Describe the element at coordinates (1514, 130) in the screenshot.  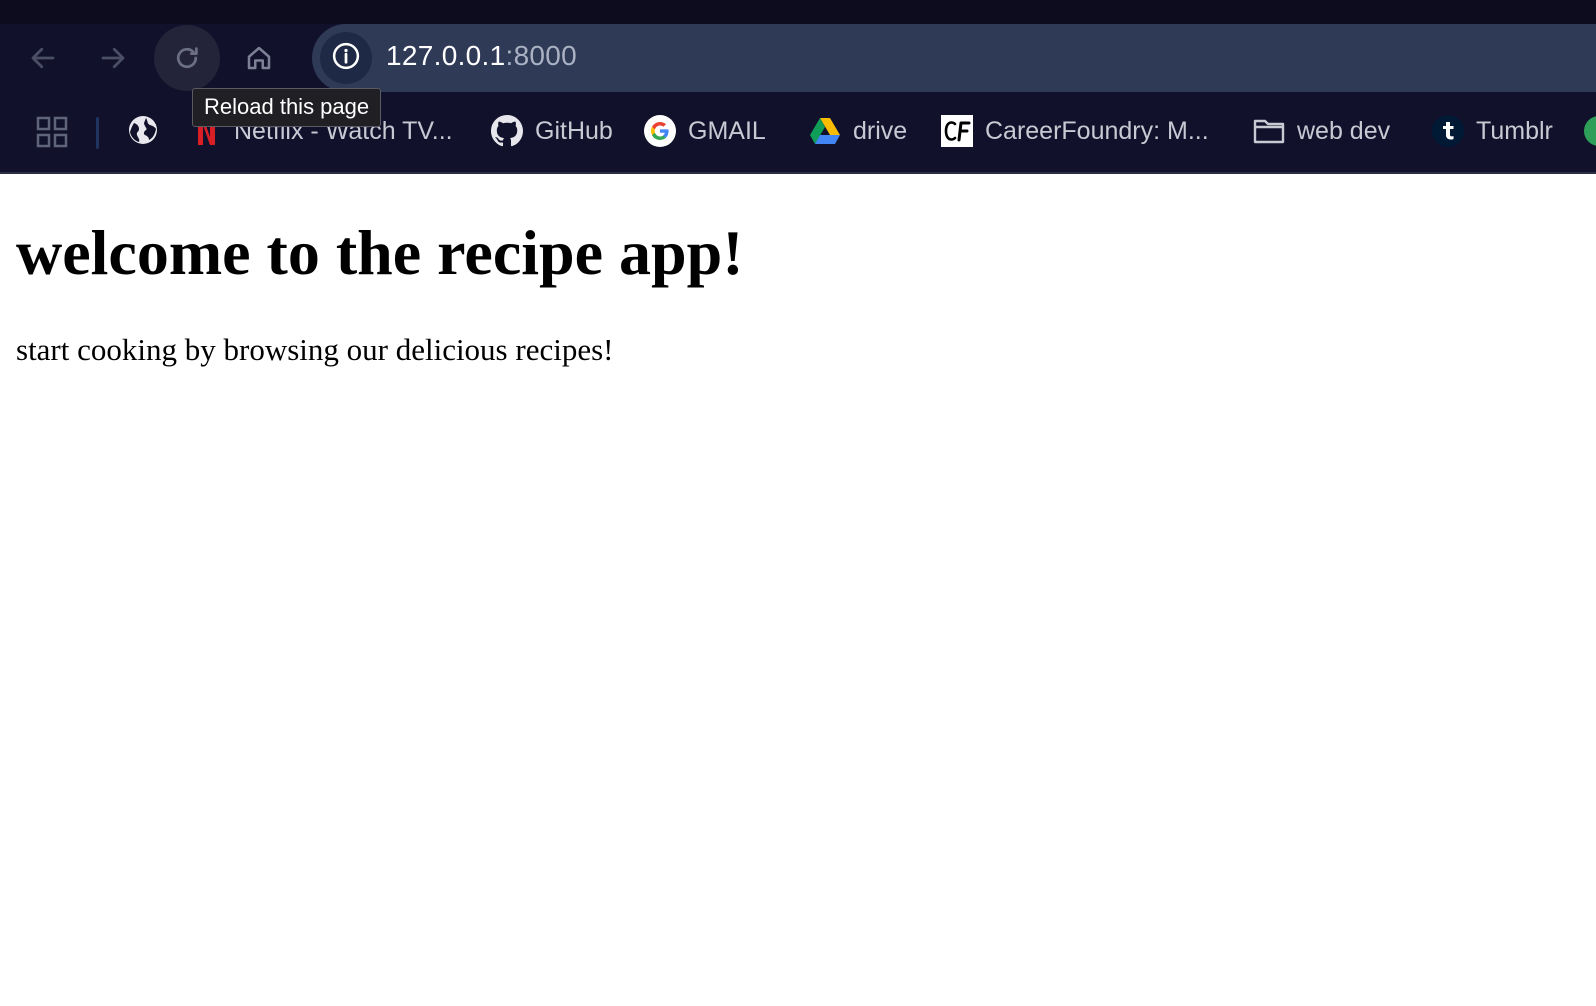
I see `bookmark-label: Tumblr` at that location.